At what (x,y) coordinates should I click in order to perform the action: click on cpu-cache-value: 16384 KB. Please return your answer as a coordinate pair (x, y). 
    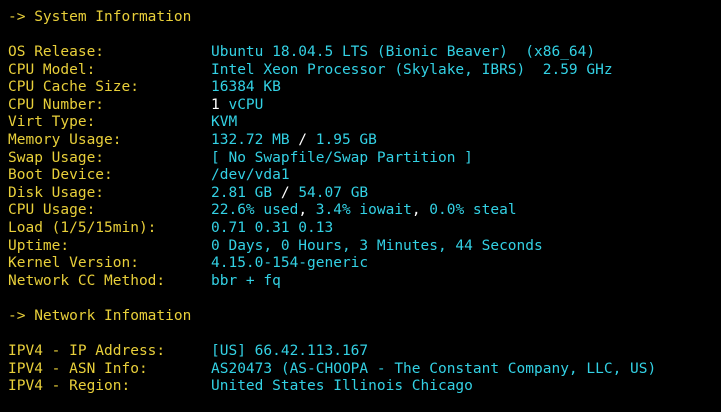
    Looking at the image, I should click on (246, 87).